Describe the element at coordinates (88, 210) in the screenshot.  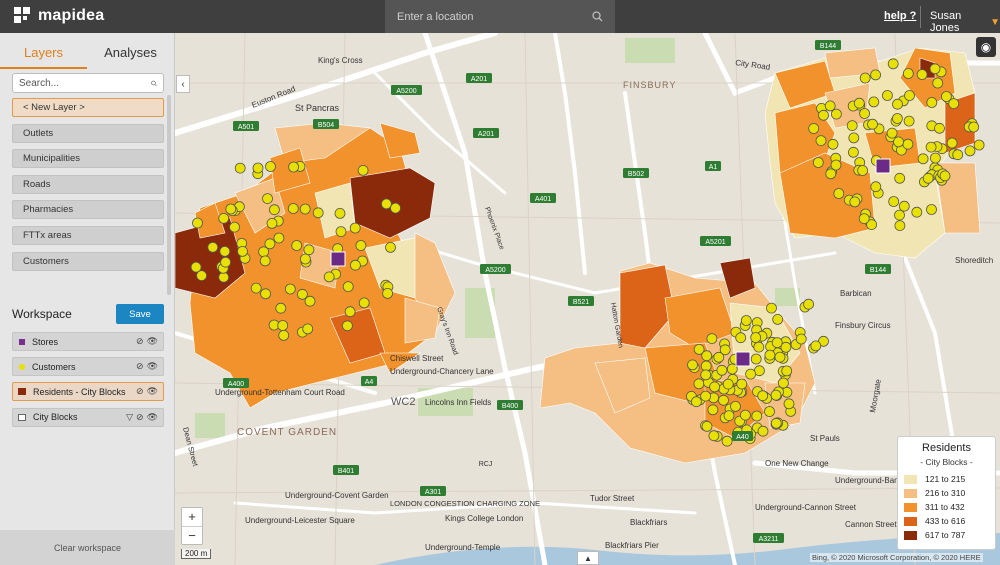
I see `layer-item-pharmacies: Pharmacies` at that location.